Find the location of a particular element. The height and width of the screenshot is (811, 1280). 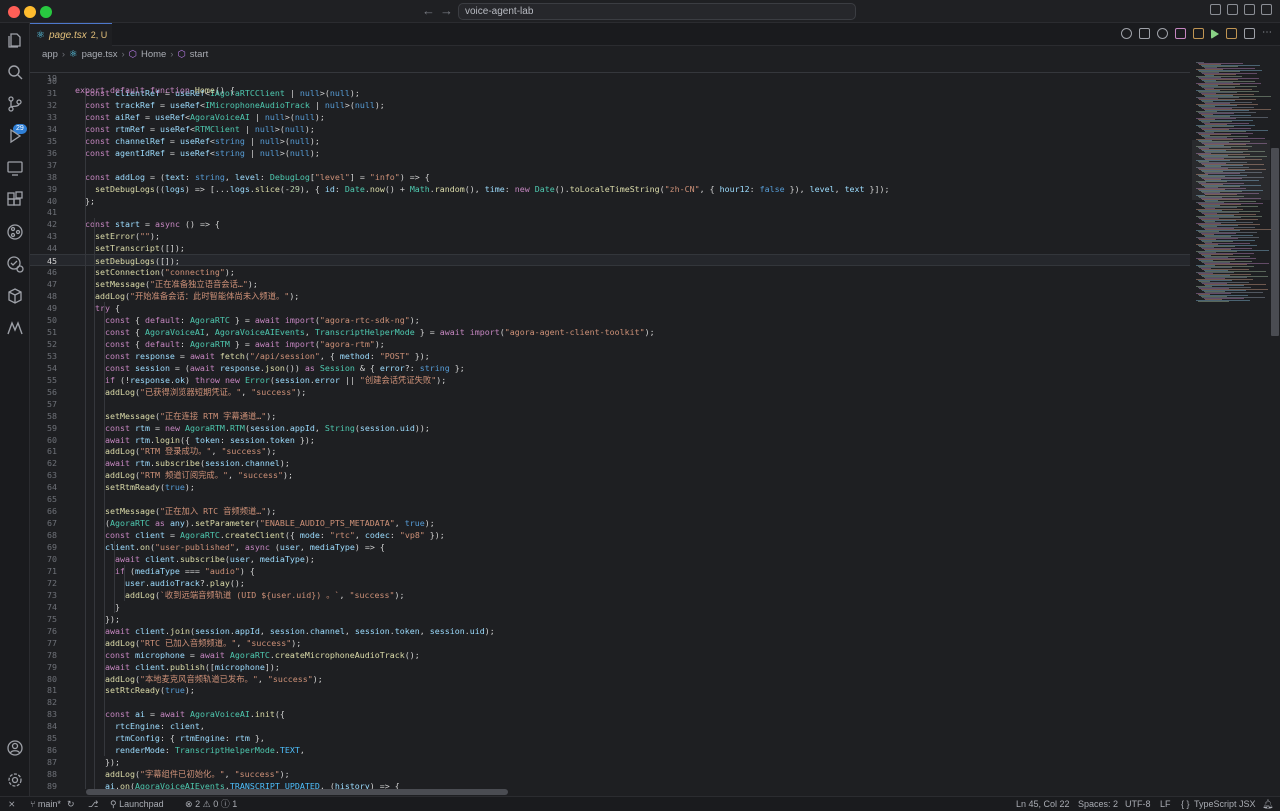

code-line: 74 } is located at coordinates (610, 607).